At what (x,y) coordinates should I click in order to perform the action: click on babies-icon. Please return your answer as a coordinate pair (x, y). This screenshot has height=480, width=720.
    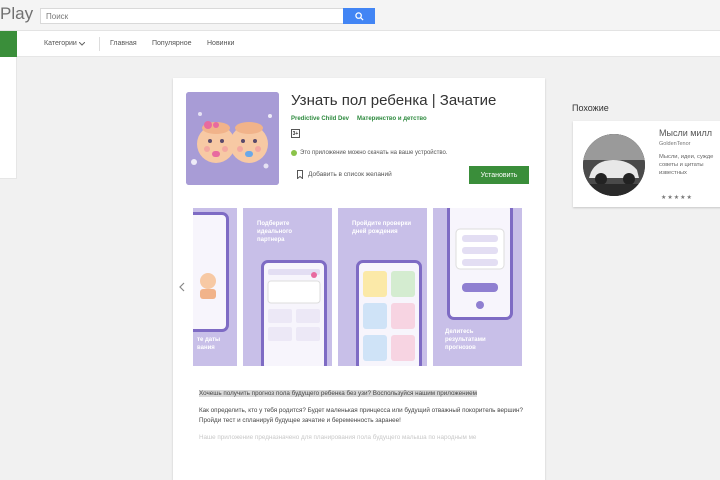
    Looking at the image, I should click on (232, 138).